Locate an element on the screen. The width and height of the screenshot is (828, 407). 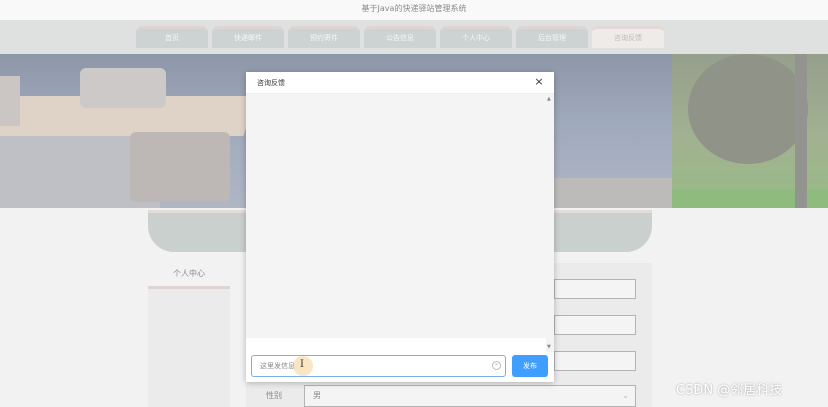
close-icon: × is located at coordinates (539, 82).